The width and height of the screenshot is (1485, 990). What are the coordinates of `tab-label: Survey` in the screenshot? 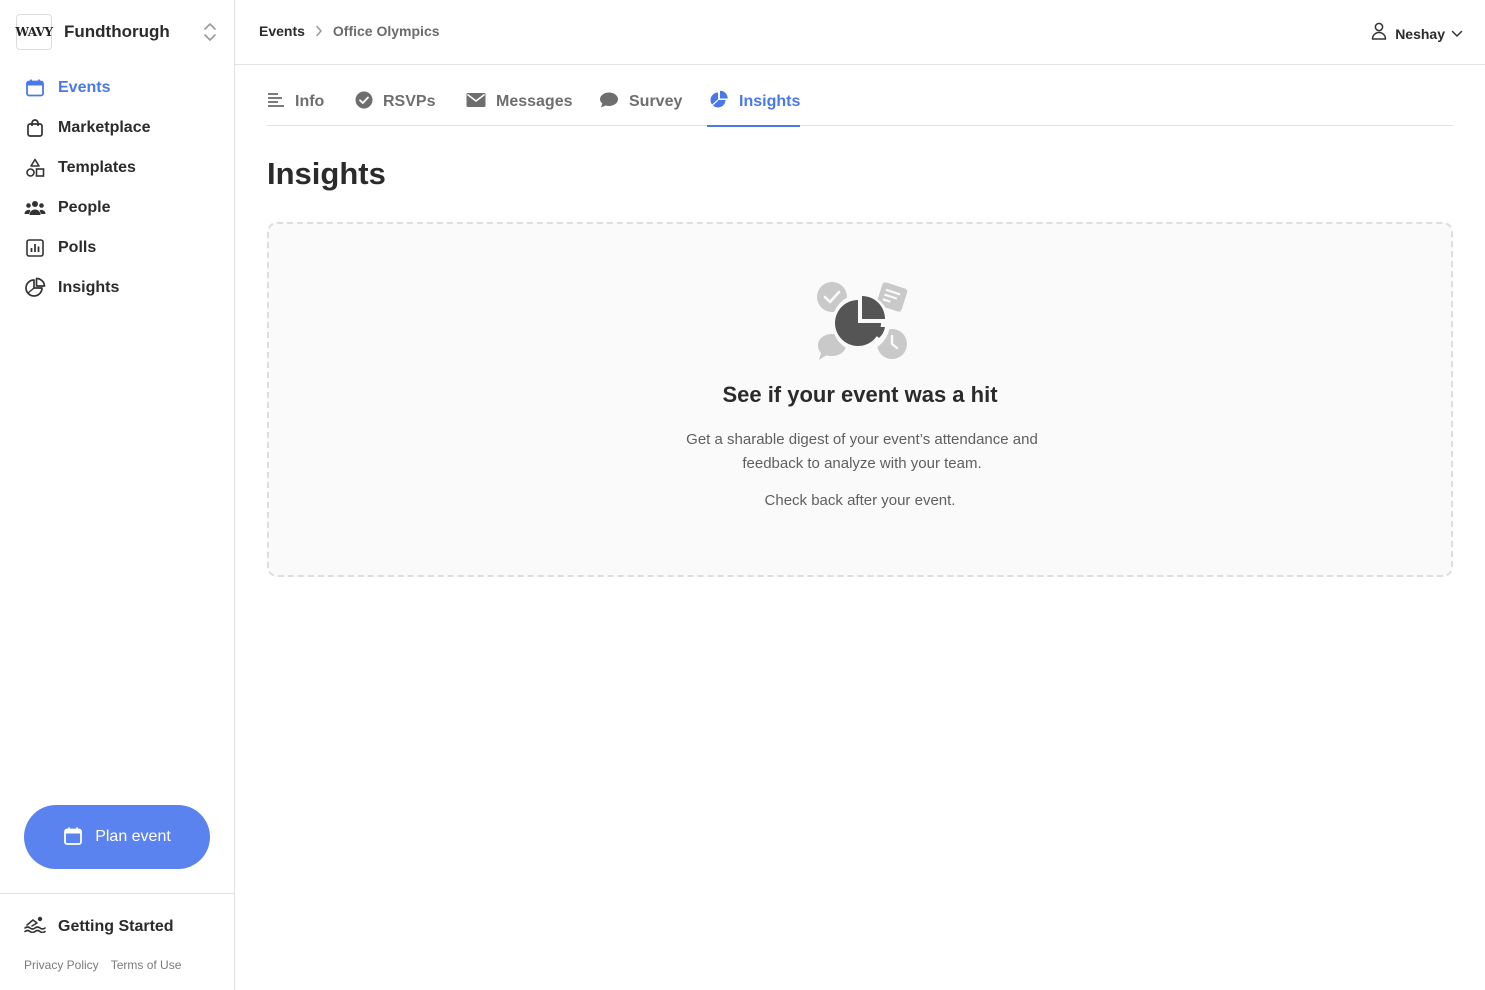 It's located at (656, 101).